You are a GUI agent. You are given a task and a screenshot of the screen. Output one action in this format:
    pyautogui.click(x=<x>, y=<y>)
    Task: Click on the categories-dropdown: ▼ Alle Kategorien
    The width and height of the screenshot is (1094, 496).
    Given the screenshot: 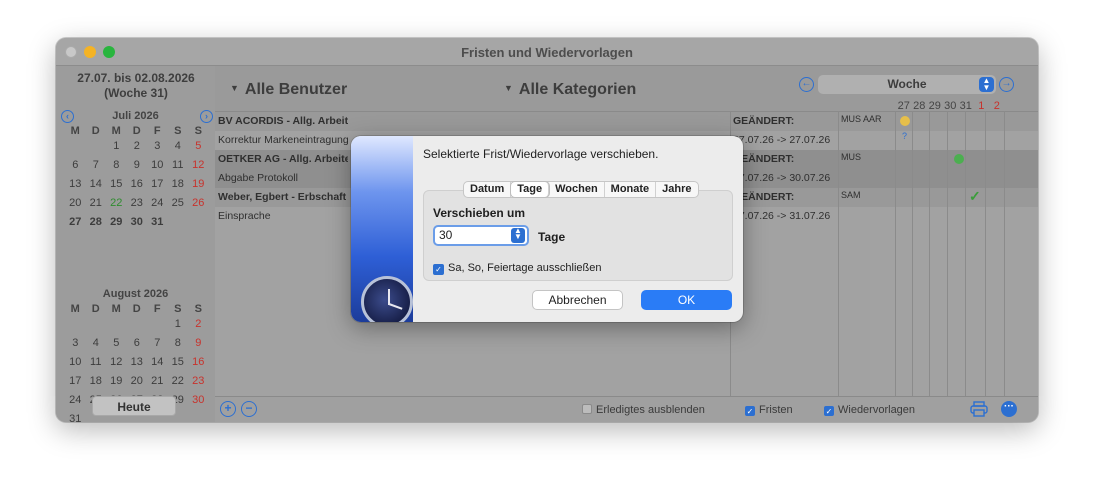 What is the action you would take?
    pyautogui.click(x=570, y=90)
    